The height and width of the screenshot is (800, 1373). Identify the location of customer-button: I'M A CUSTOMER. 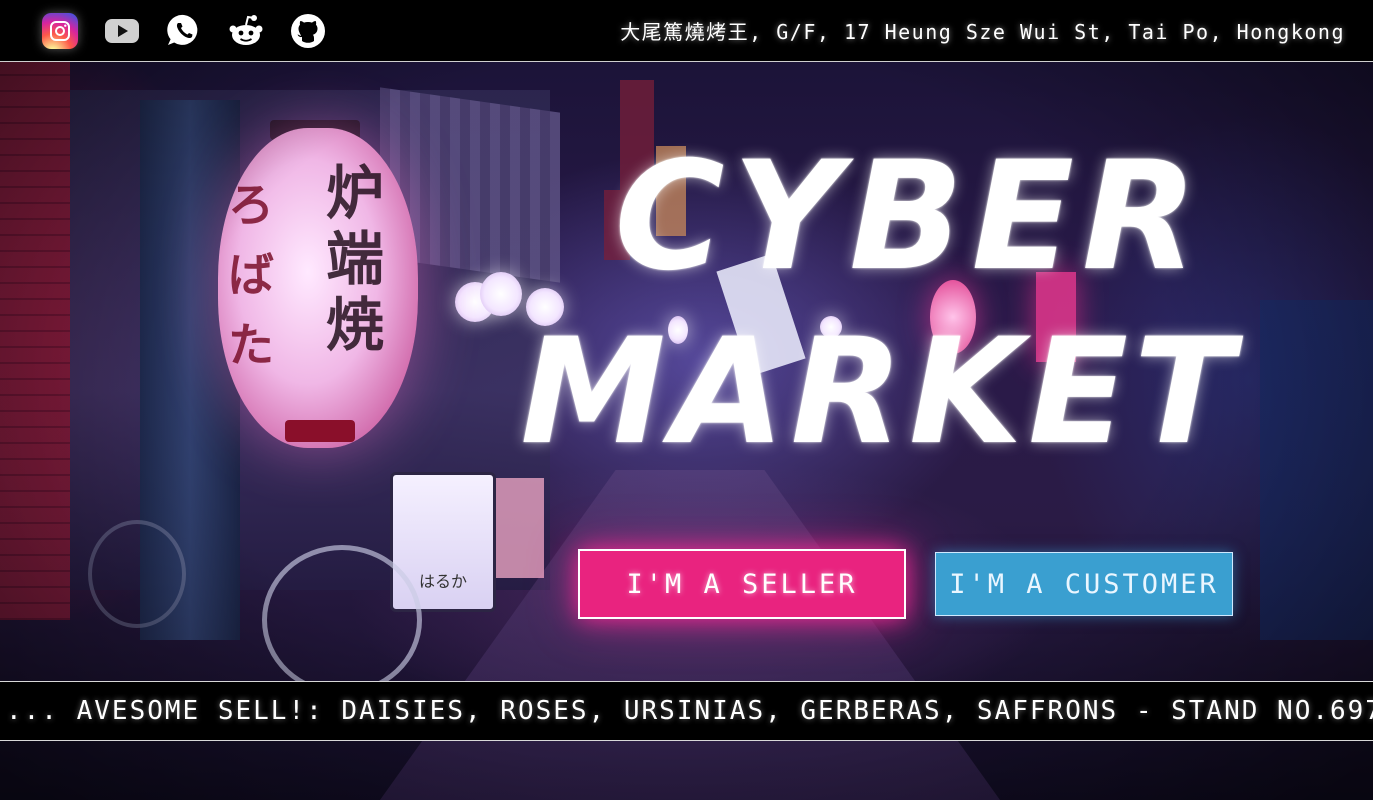
(1084, 584).